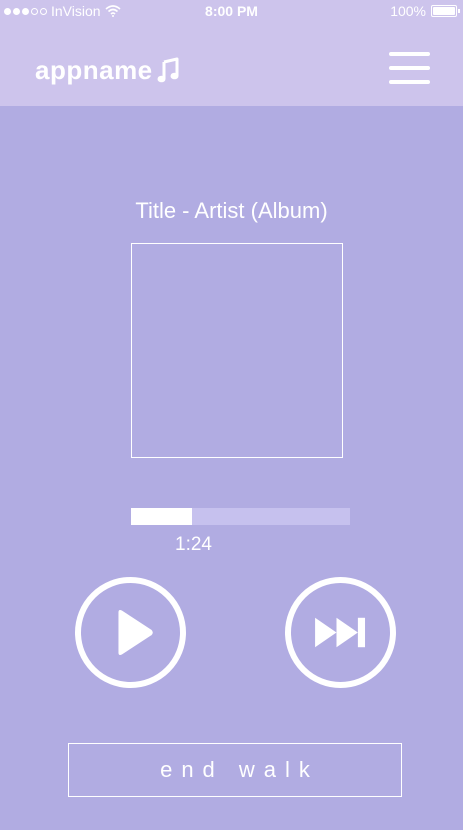  Describe the element at coordinates (94, 69) in the screenshot. I see `app-name: appname` at that location.